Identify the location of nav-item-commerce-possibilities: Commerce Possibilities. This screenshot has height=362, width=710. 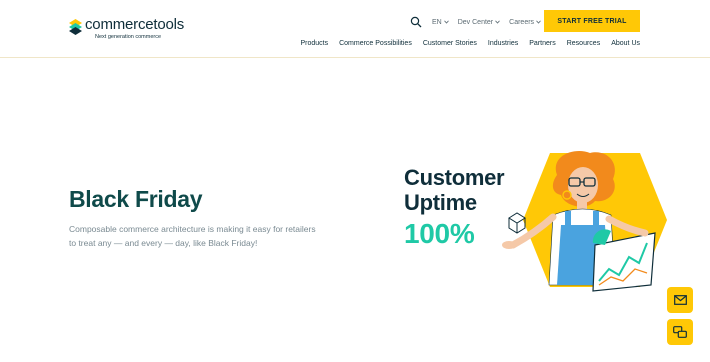
(375, 43).